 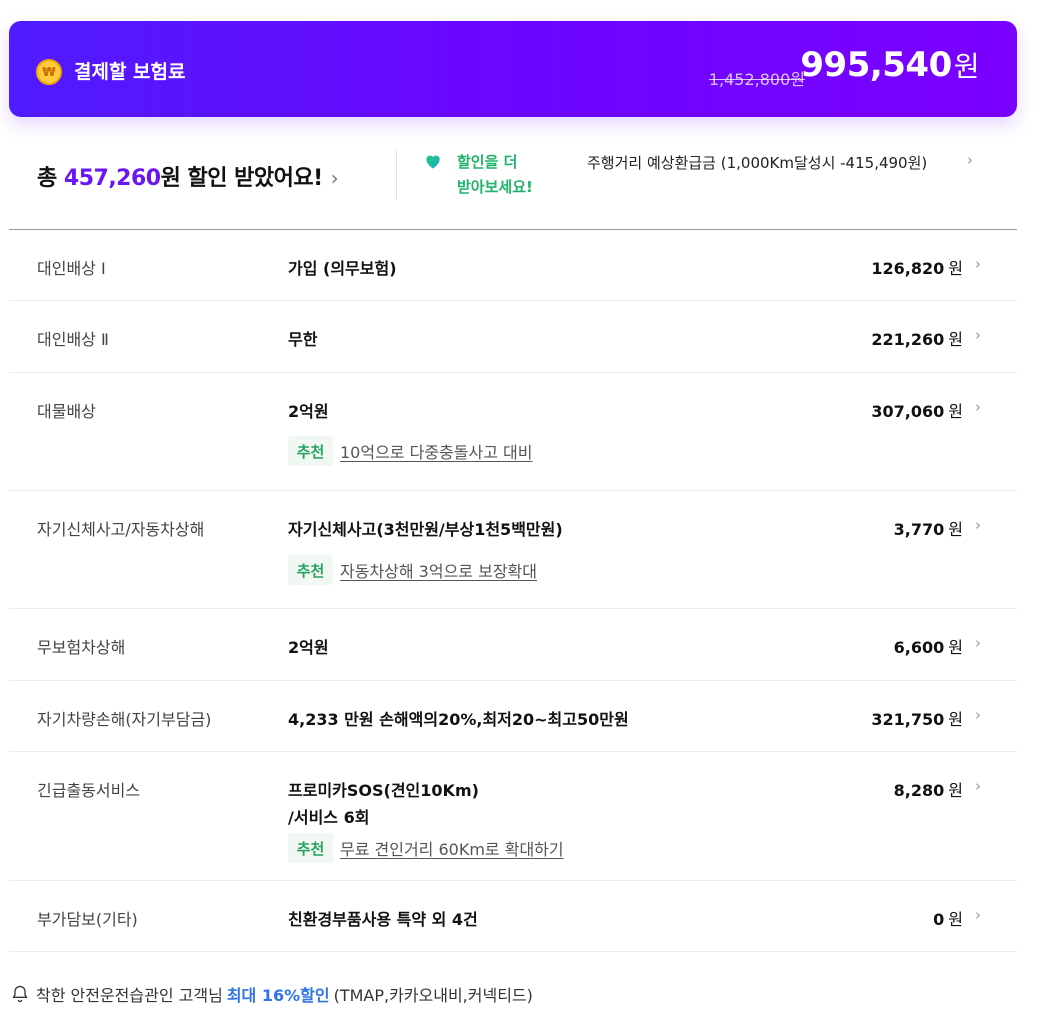 I want to click on coverage-price: 8,280 원, so click(x=928, y=790).